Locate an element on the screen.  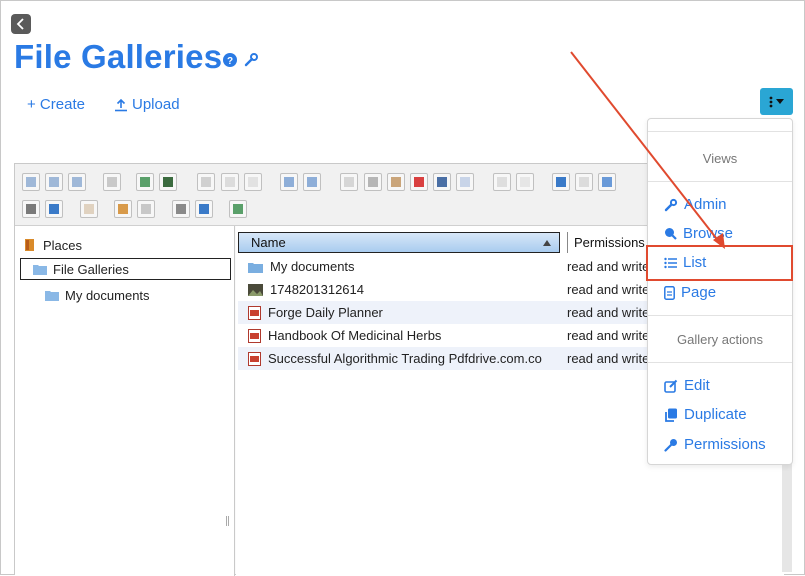
file-name-cell: My documents is located at coordinates (301, 266).